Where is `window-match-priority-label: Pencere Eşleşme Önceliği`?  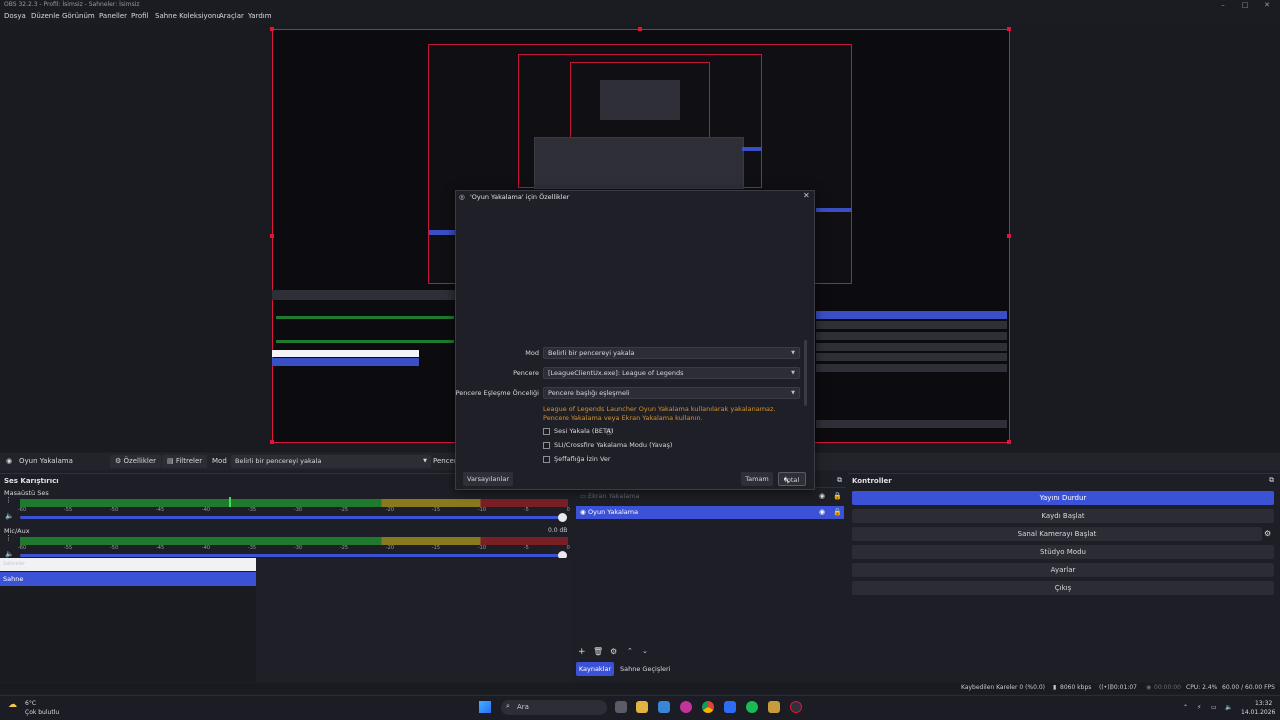 window-match-priority-label: Pencere Eşleşme Önceliği is located at coordinates (497, 393).